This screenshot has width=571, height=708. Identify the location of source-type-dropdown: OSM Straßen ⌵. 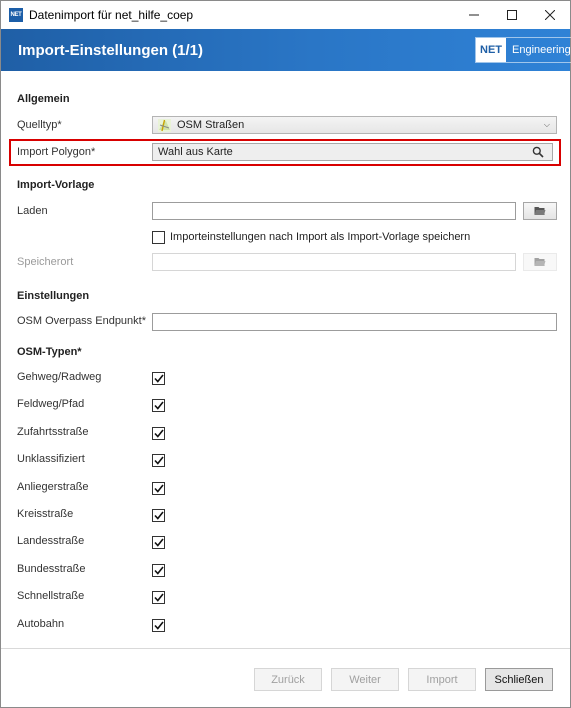
(354, 125).